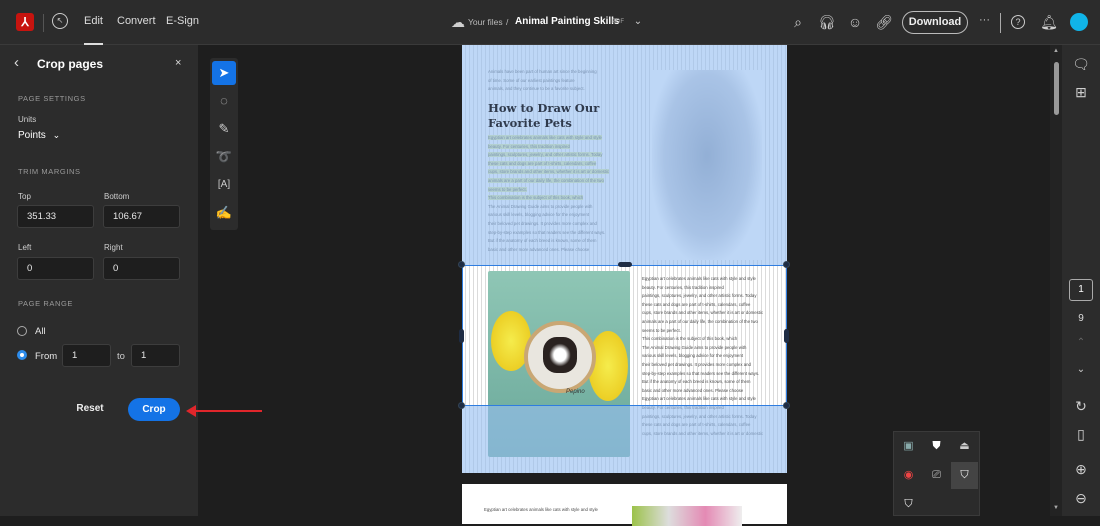 Image resolution: width=1100 pixels, height=526 pixels. I want to click on crop-handle-left, so click(461, 336).